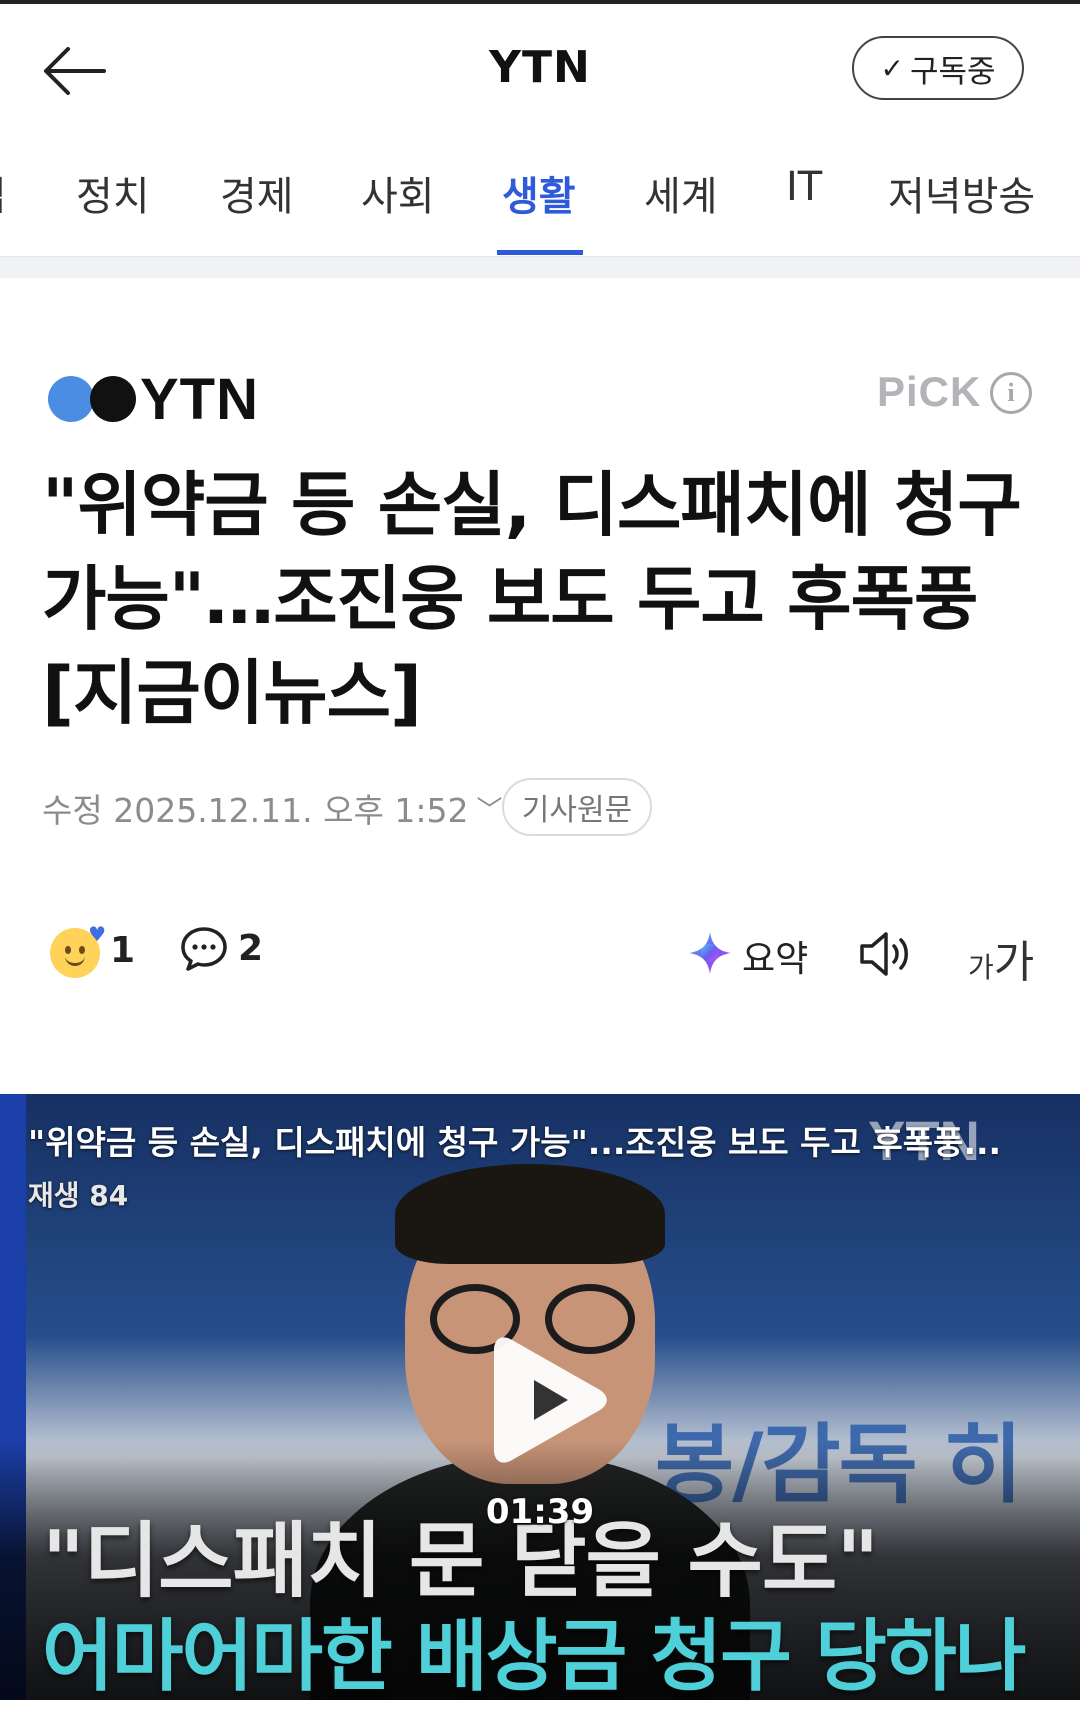  I want to click on press-logo: YTN, so click(153, 399).